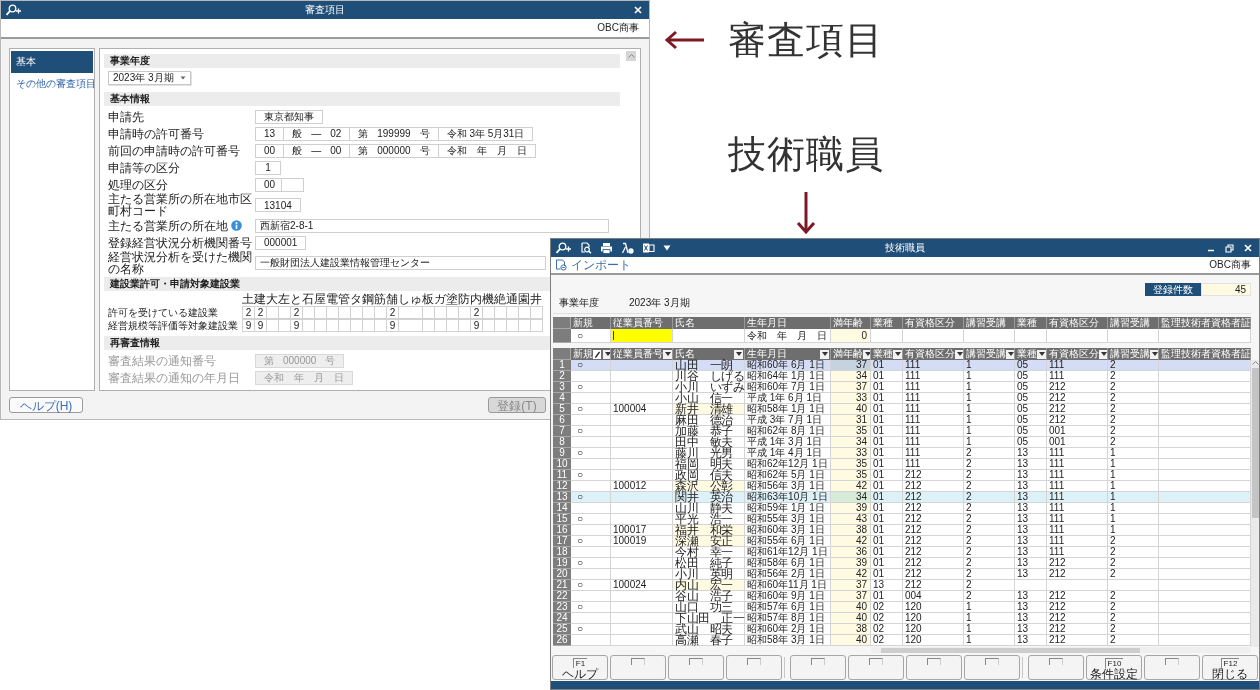 Image resolution: width=1260 pixels, height=690 pixels. Describe the element at coordinates (902, 365) in the screenshot. I see `table-row: 1 ○ 山田 一朗 昭和60年 6月 1日 37 01 111 1 05 111 2` at that location.